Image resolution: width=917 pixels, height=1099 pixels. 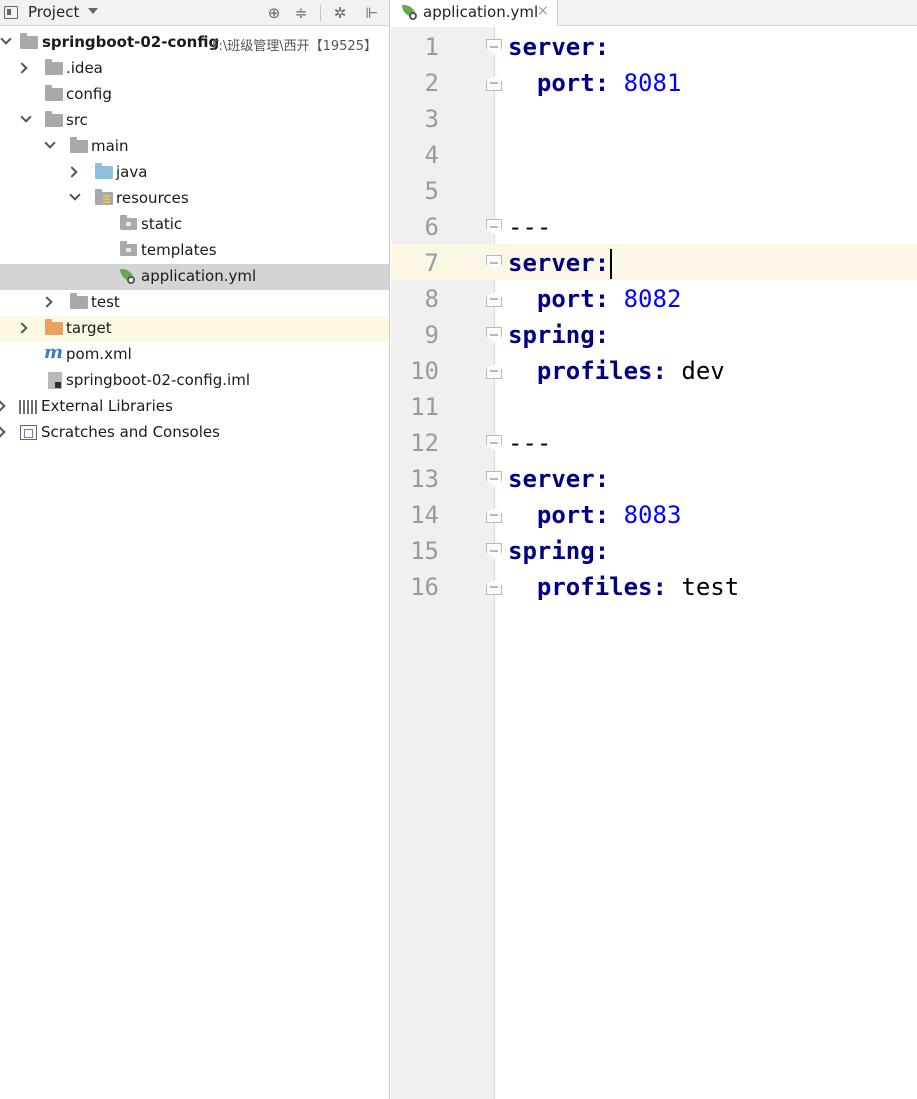 What do you see at coordinates (431, 155) in the screenshot?
I see `line-number: 4` at bounding box center [431, 155].